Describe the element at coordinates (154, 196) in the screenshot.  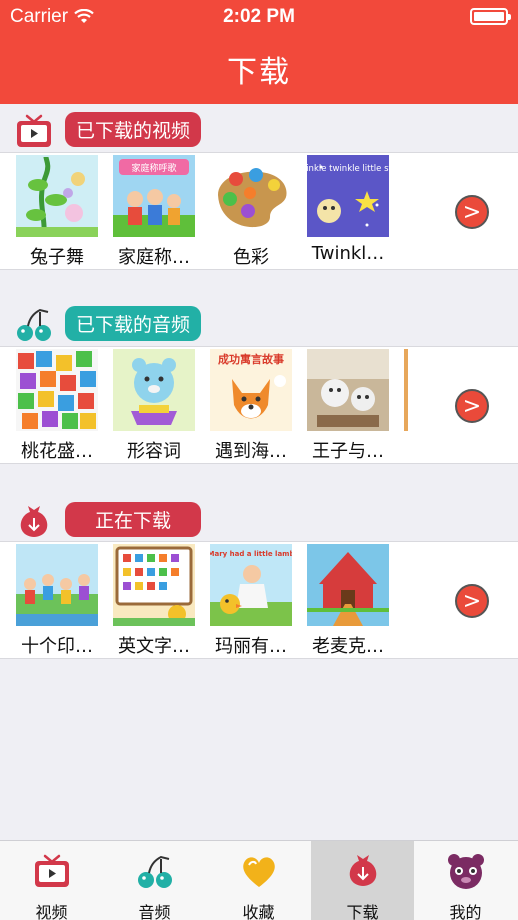
I see `thumbnail-image: 家庭称呼歌` at that location.